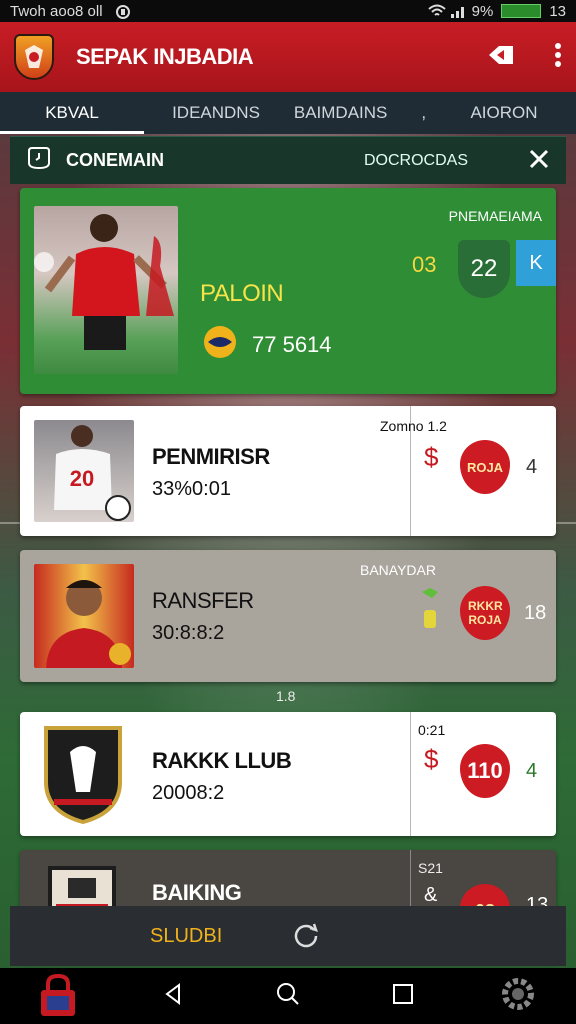 The image size is (576, 1024). Describe the element at coordinates (340, 112) in the screenshot. I see `tab-label: BAIMDAINS` at that location.